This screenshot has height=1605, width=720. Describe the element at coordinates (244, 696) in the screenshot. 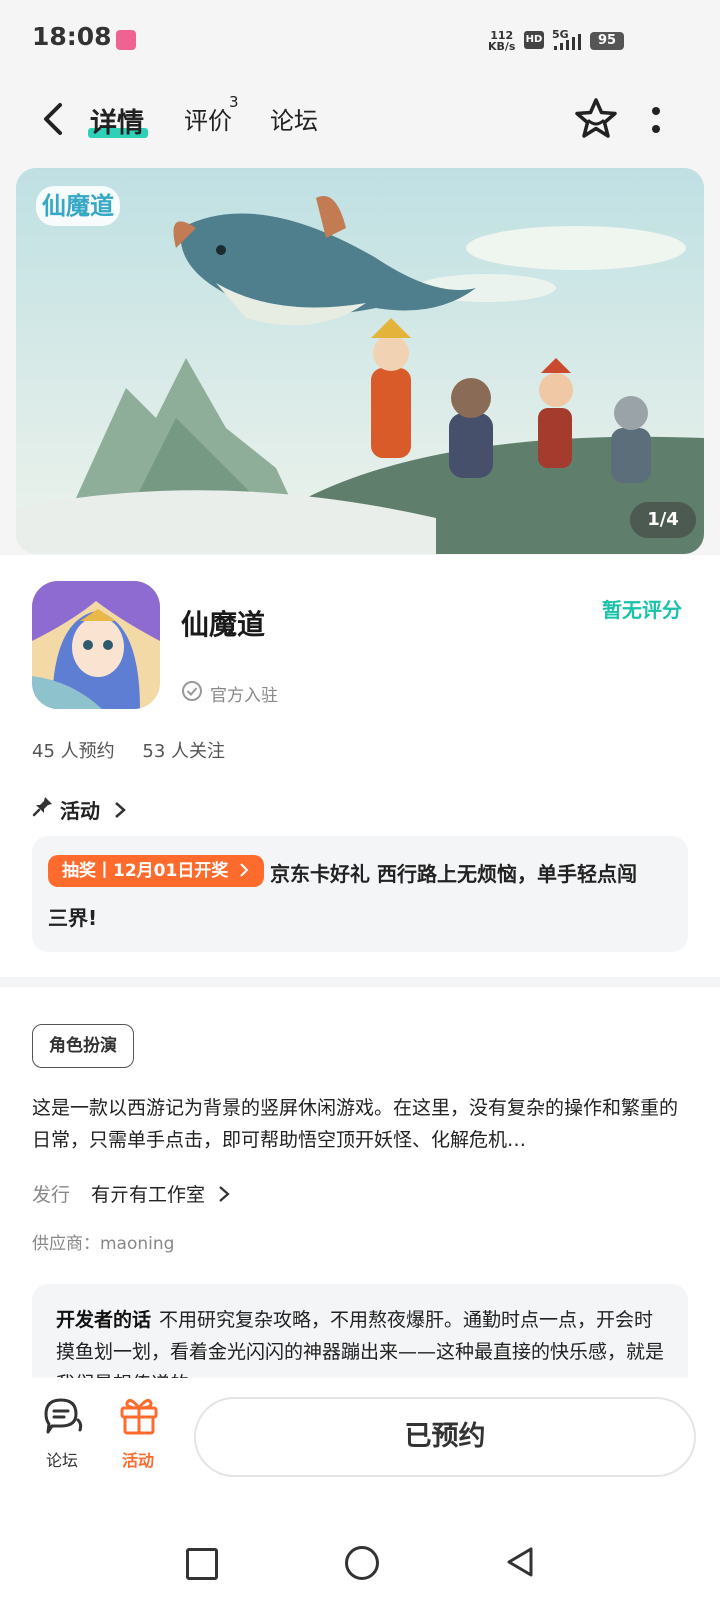

I see `official-label: 官方入驻` at that location.